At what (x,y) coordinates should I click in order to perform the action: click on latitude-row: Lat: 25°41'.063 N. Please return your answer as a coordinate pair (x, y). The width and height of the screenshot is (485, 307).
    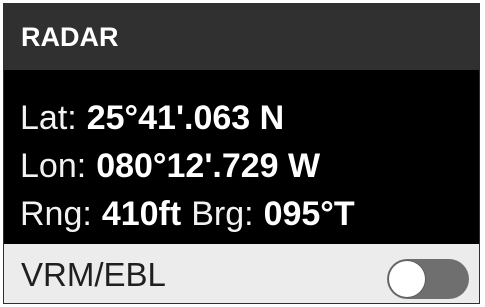
    Looking at the image, I should click on (249, 118).